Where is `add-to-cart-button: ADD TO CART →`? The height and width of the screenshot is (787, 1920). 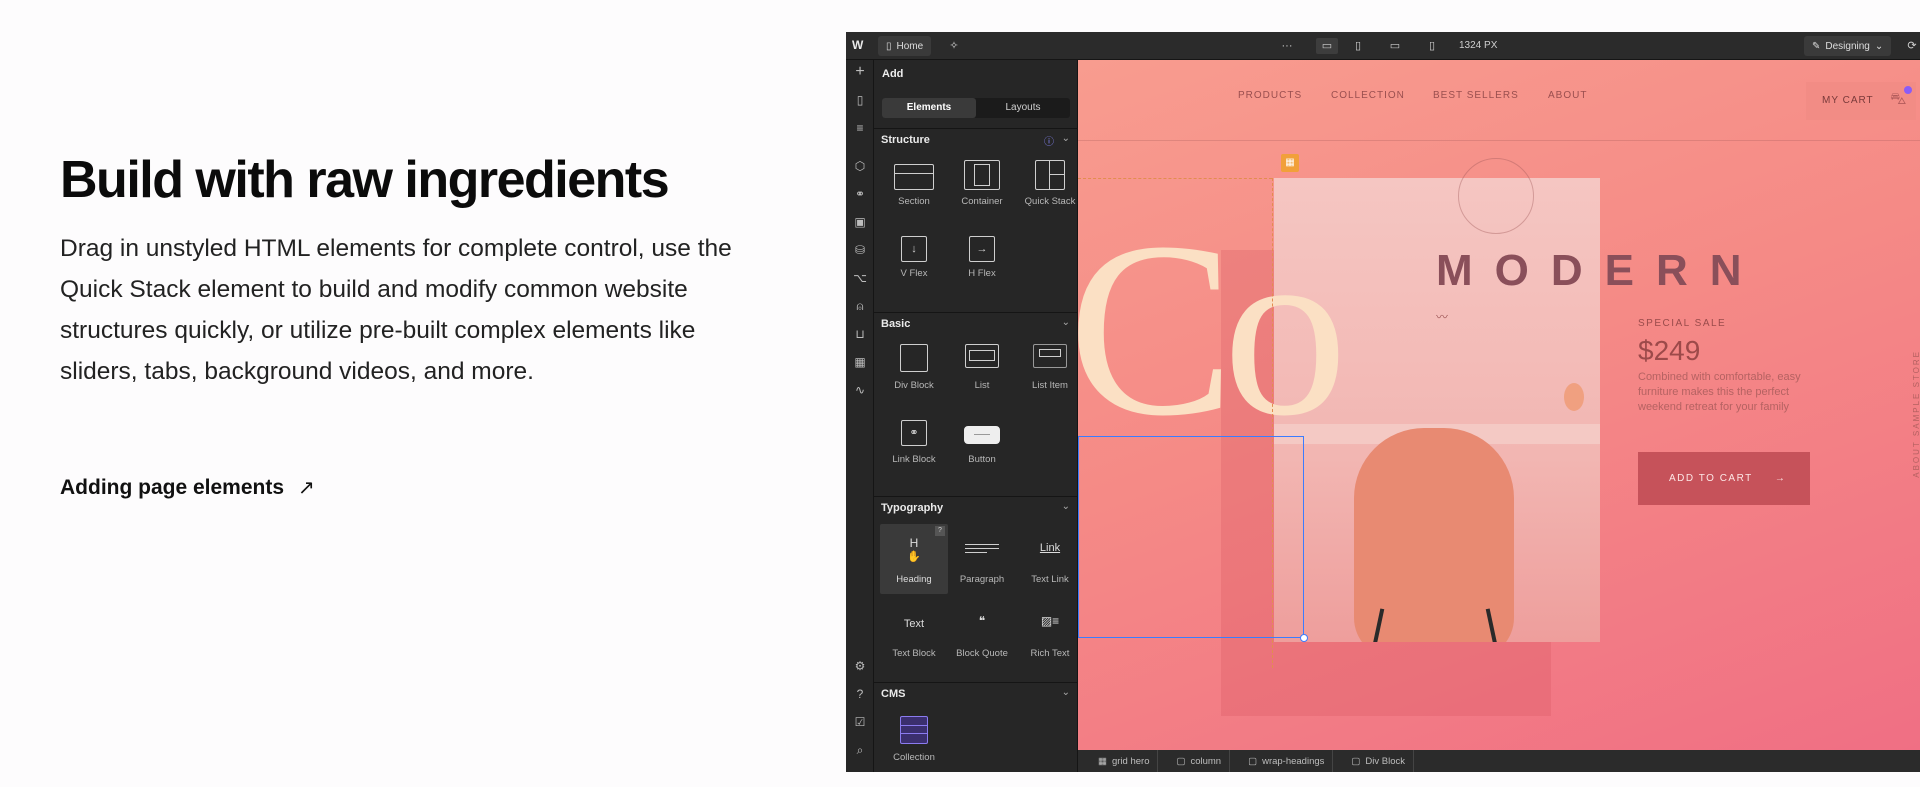 add-to-cart-button: ADD TO CART → is located at coordinates (1724, 478).